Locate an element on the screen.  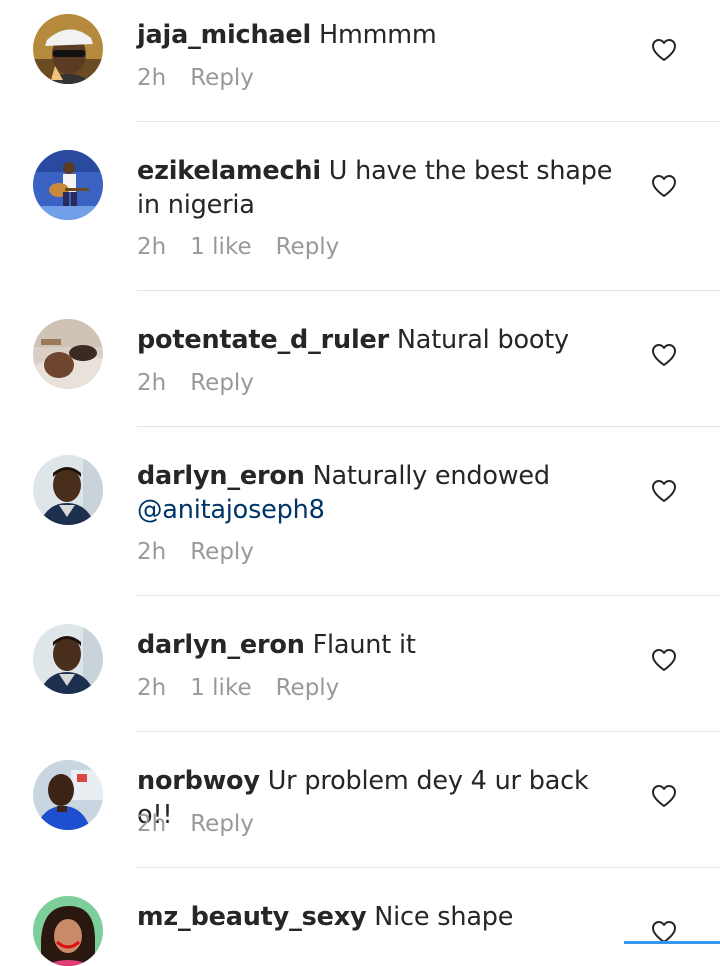
comment-text: potentate_d_ruler Natural booty is located at coordinates (382, 340).